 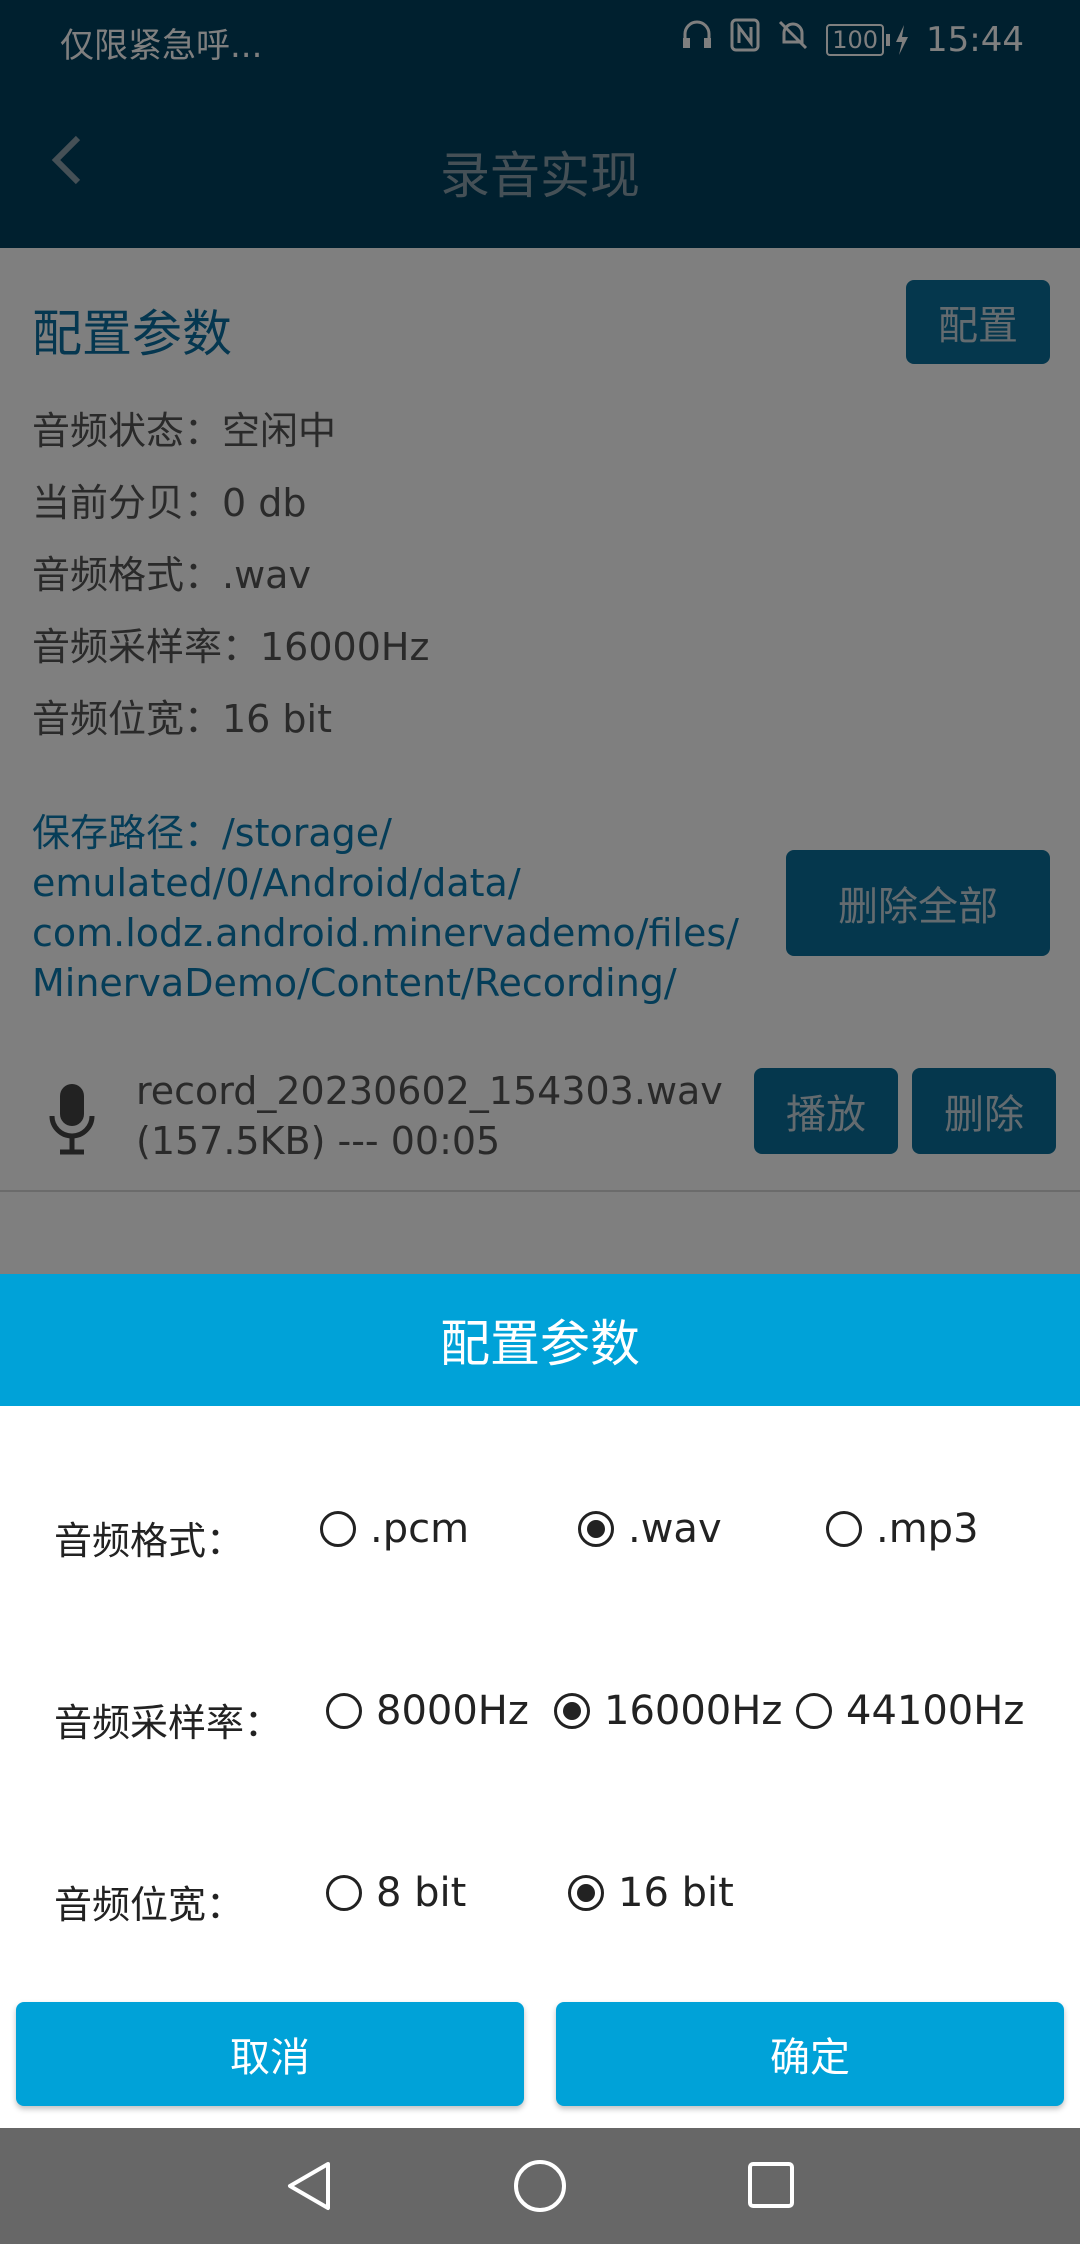 I want to click on radio-label: .wav, so click(x=675, y=1529).